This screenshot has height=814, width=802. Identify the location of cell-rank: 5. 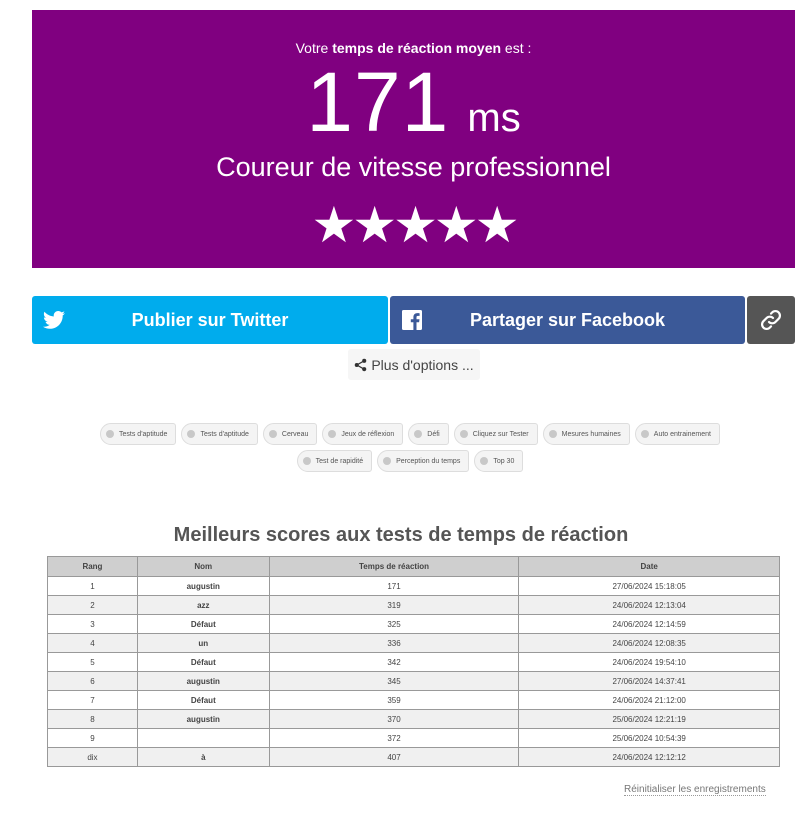
(92, 662).